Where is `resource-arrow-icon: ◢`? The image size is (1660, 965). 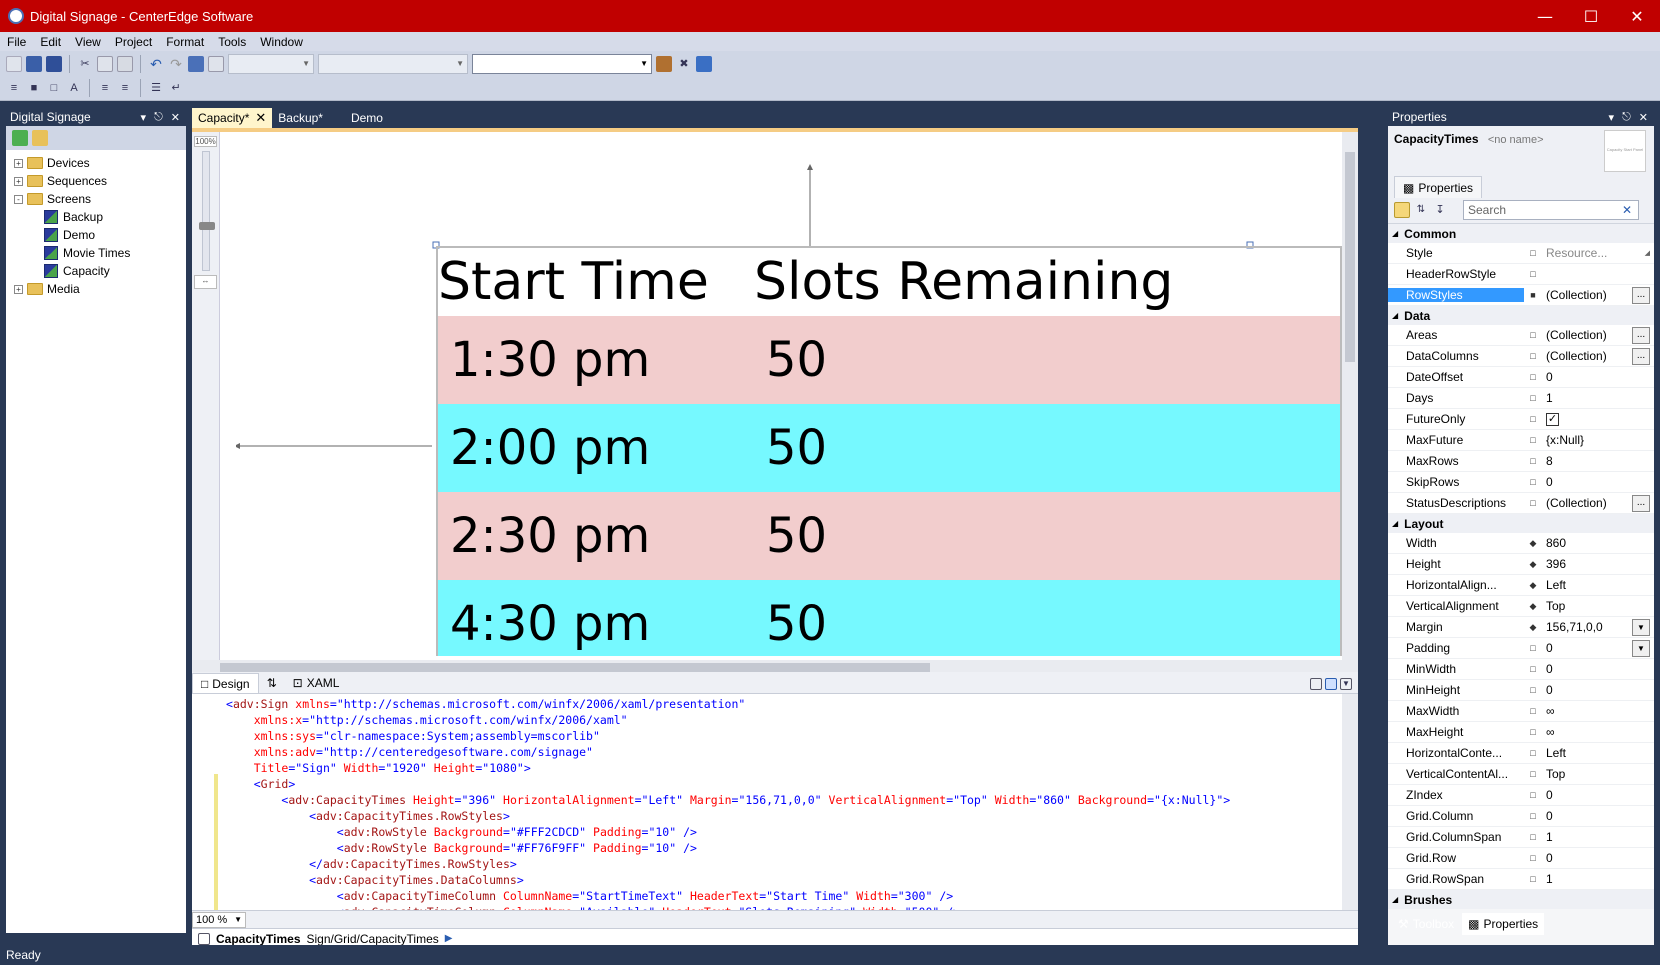
resource-arrow-icon: ◢ is located at coordinates (1647, 253).